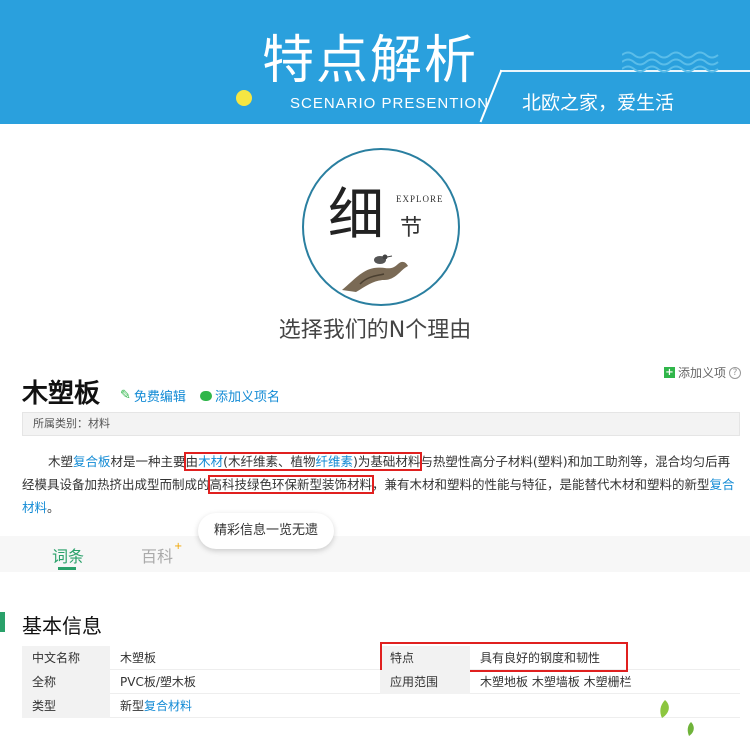 This screenshot has height=753, width=750. I want to click on highlight-wood-basis: 由木材(木纤维素、植物纤维素)为基础材料, so click(303, 461).